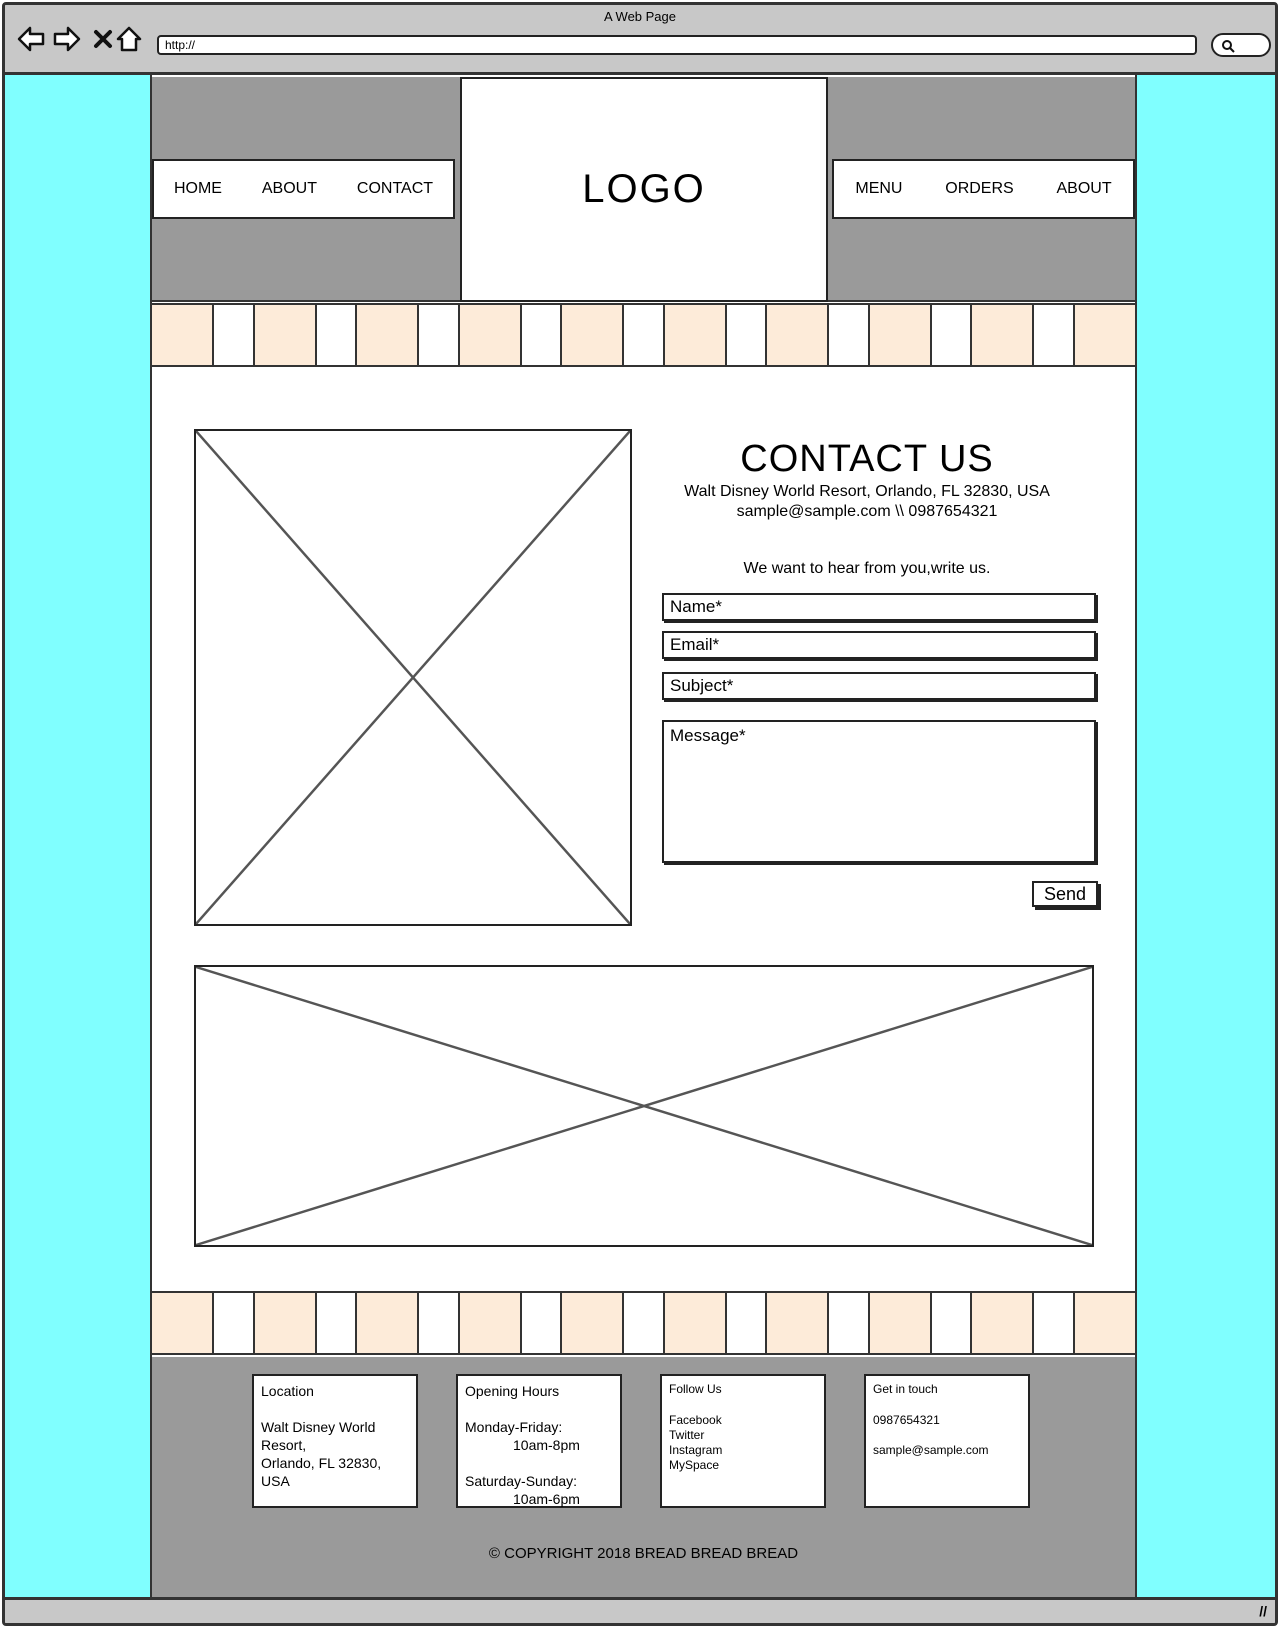  What do you see at coordinates (879, 791) in the screenshot?
I see `message-field` at bounding box center [879, 791].